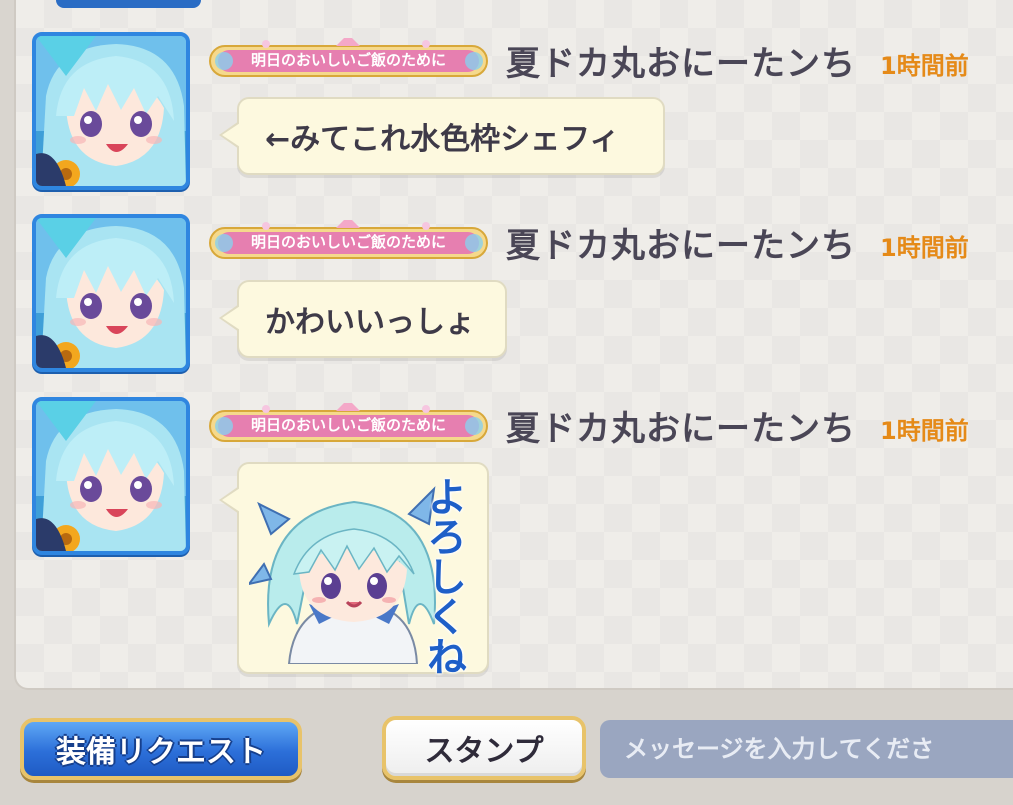 The height and width of the screenshot is (805, 1013). What do you see at coordinates (484, 748) in the screenshot?
I see `stamp-button: スタンプ` at bounding box center [484, 748].